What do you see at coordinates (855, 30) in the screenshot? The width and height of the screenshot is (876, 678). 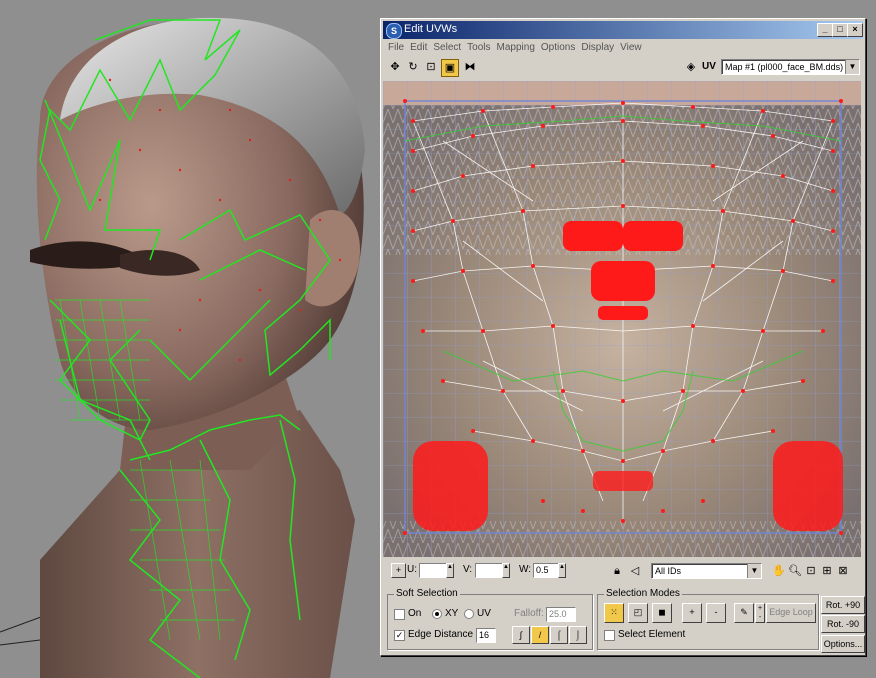 I see `close-button: ×` at bounding box center [855, 30].